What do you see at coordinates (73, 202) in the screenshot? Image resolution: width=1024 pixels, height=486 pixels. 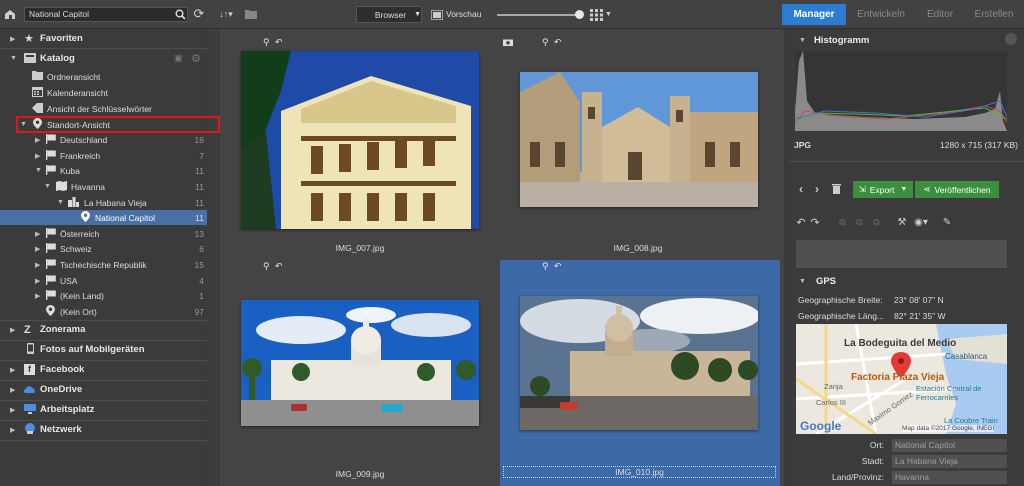 I see `city-icon` at bounding box center [73, 202].